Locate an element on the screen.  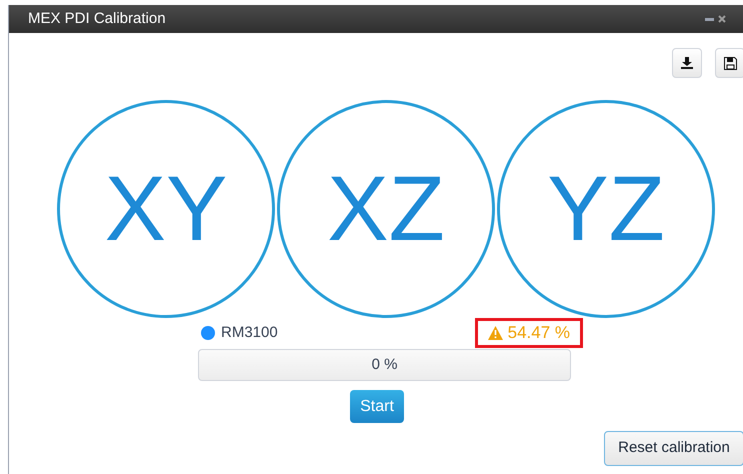
save-button is located at coordinates (729, 63).